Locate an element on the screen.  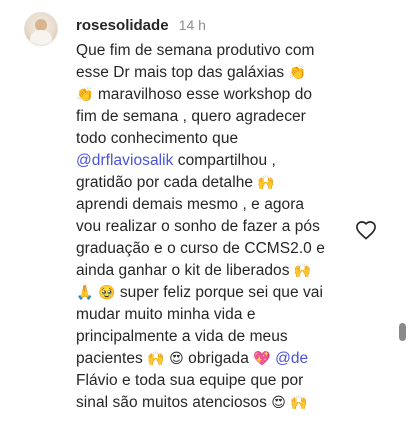
line-text: ainda ganhar o kit de liberados is located at coordinates (183, 270).